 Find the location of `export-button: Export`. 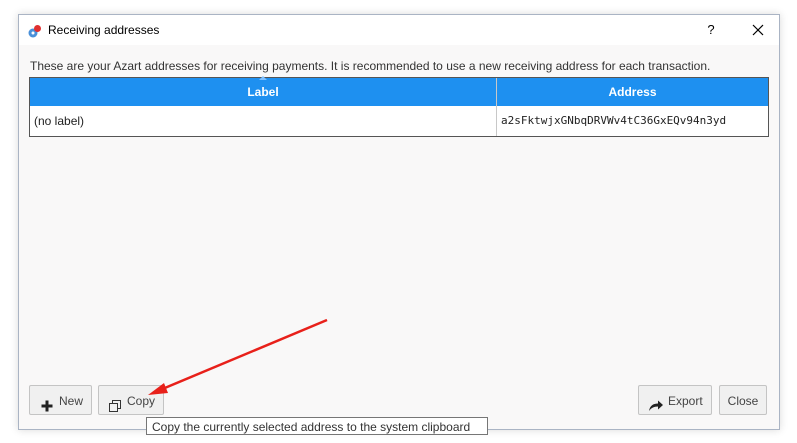

export-button: Export is located at coordinates (675, 400).